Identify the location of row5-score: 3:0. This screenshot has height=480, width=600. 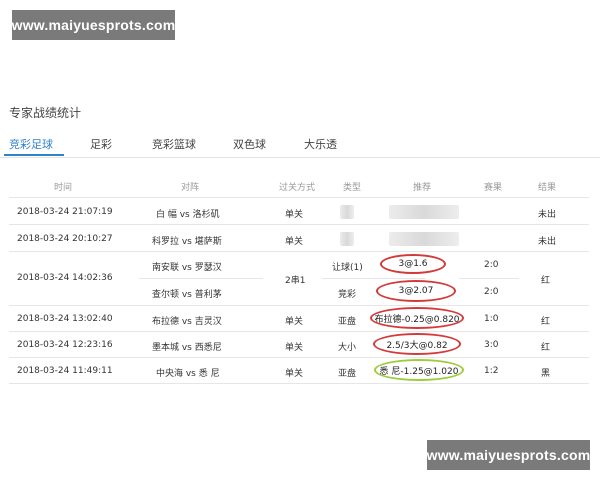
(491, 345).